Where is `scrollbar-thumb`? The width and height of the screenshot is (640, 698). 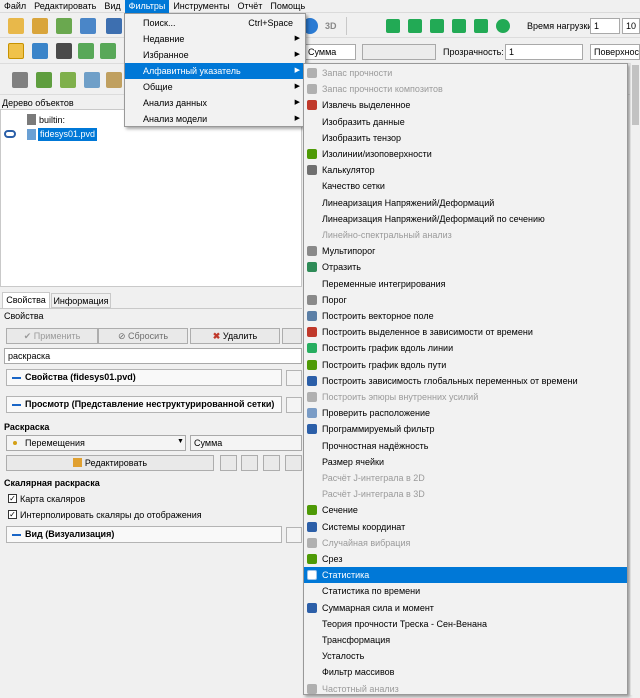 scrollbar-thumb is located at coordinates (635, 95).